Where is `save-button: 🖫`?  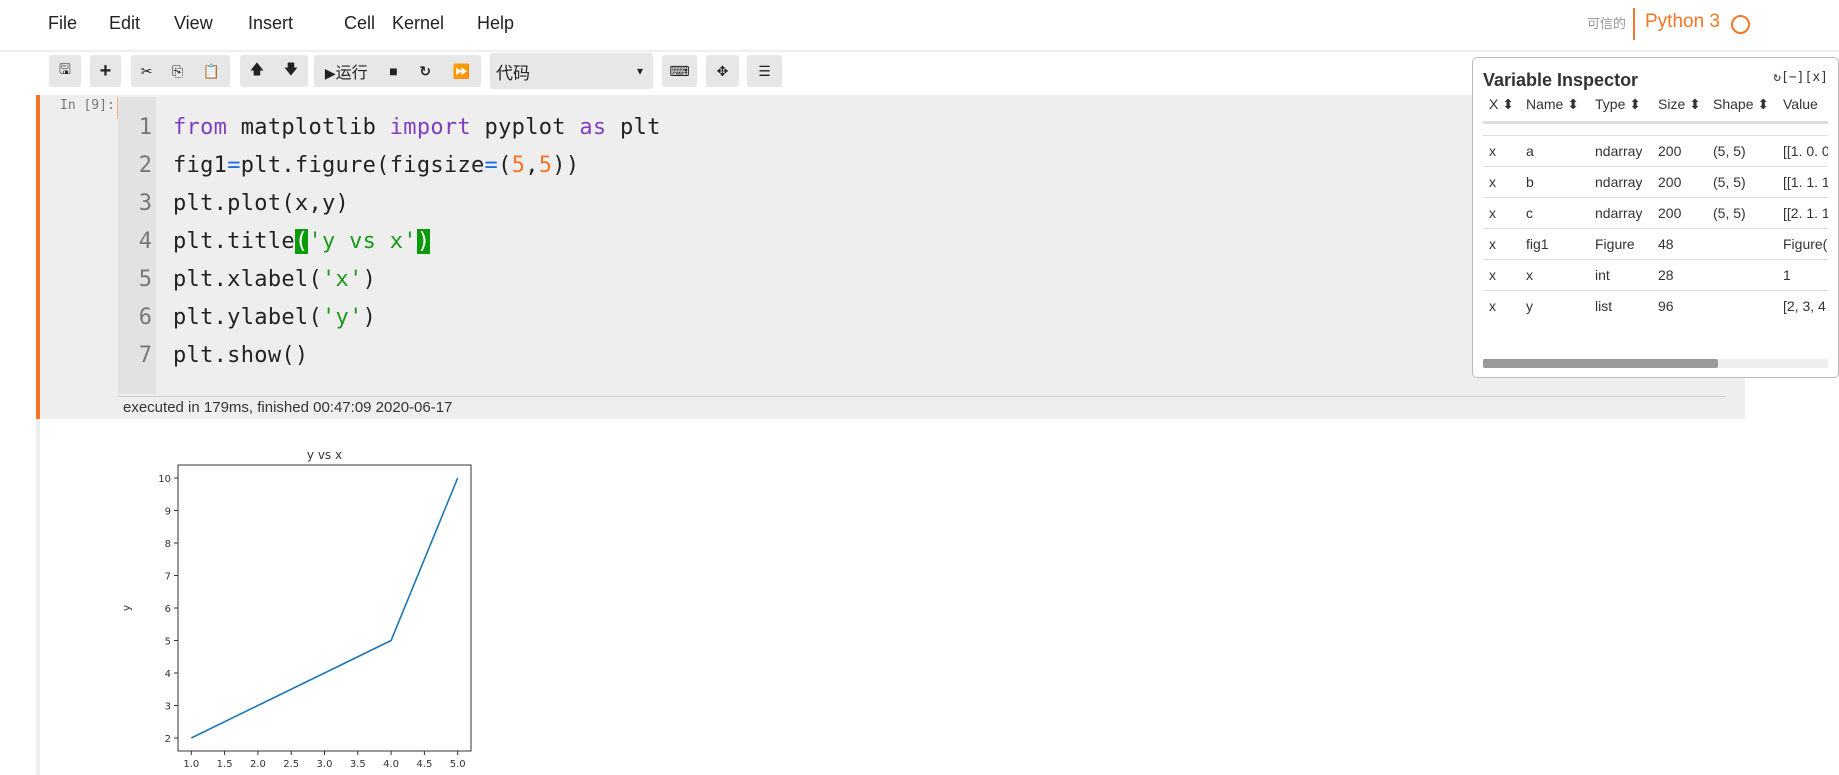 save-button: 🖫 is located at coordinates (65, 71).